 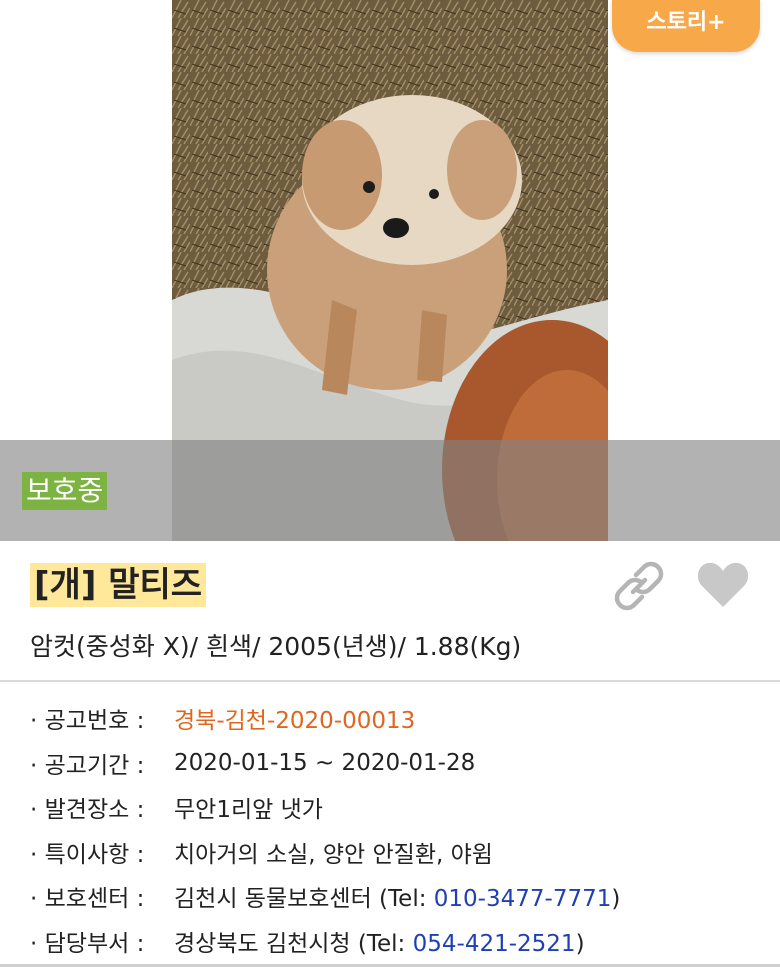 I want to click on page-title: [개] 말티즈, so click(x=118, y=585).